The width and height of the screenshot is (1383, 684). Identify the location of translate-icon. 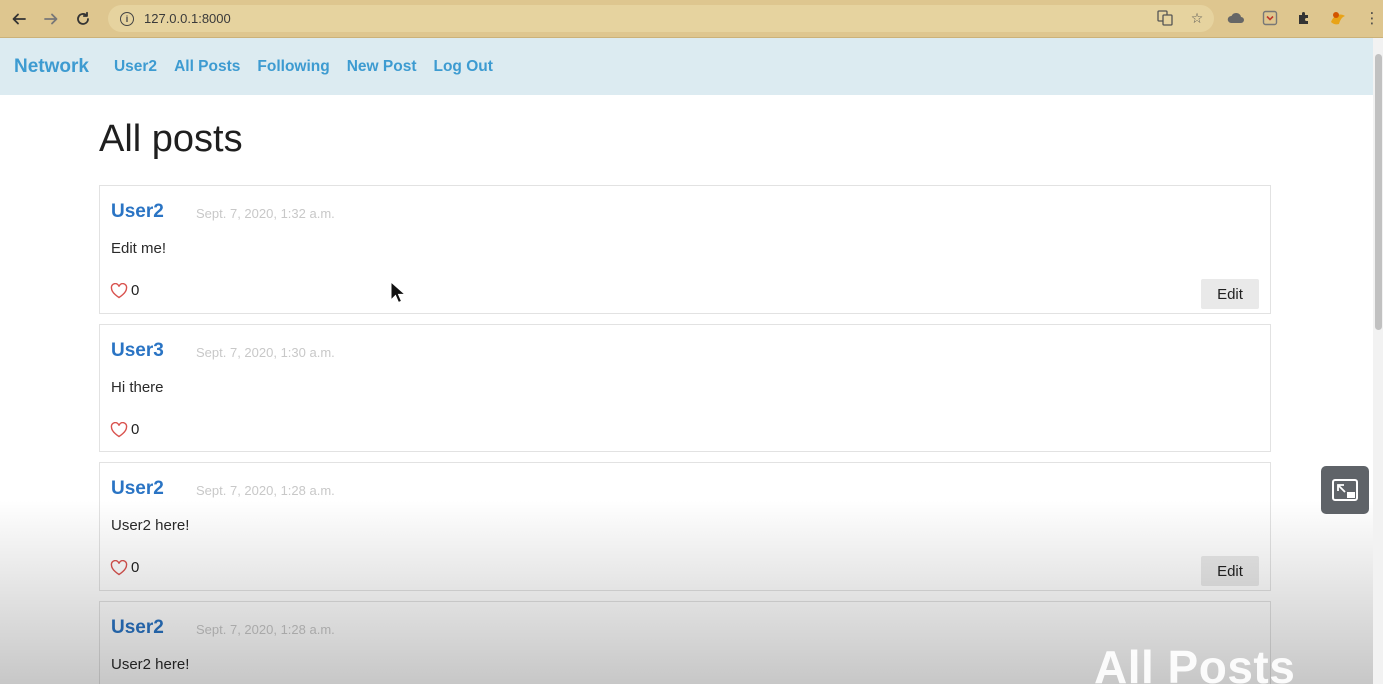
(1165, 18).